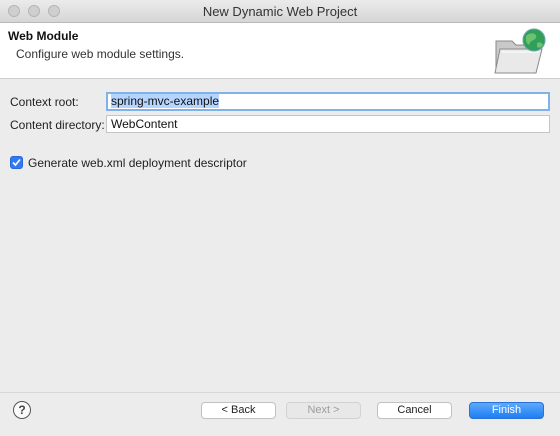  I want to click on back-button: < Back, so click(238, 410).